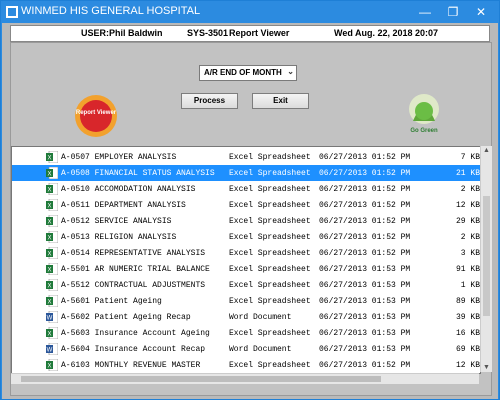  What do you see at coordinates (208, 33) in the screenshot?
I see `system-code: SYS-3501` at bounding box center [208, 33].